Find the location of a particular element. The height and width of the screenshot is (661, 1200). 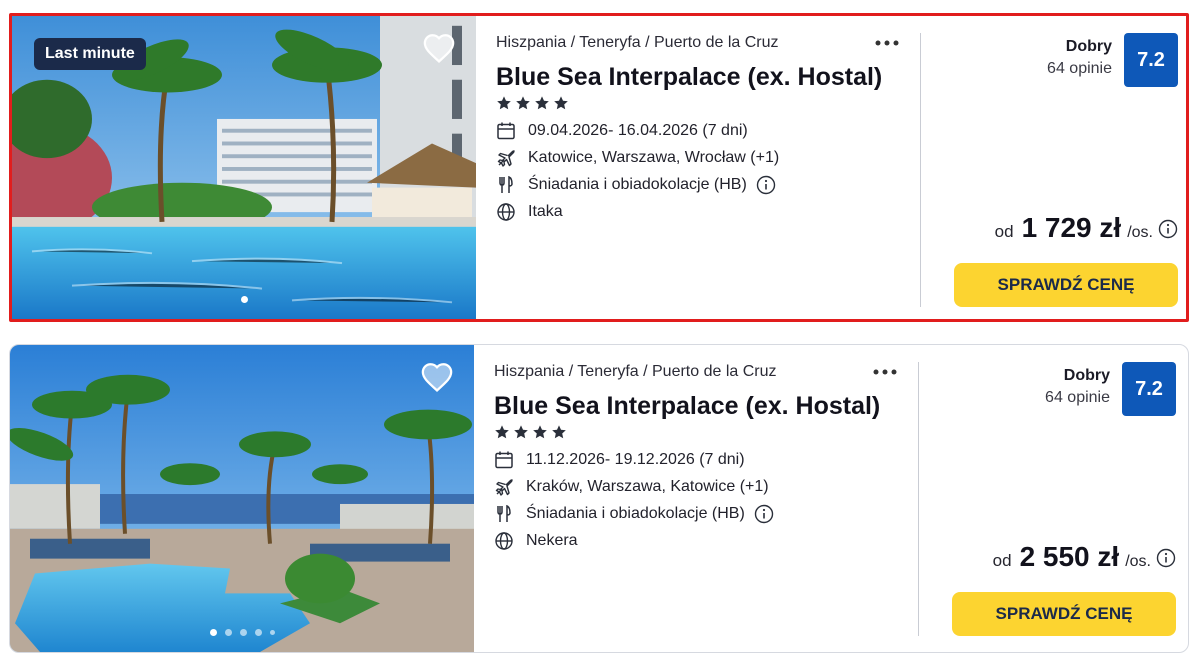

departure-cities: Kraków, Warszawa, Katowice (+1) is located at coordinates (647, 487).